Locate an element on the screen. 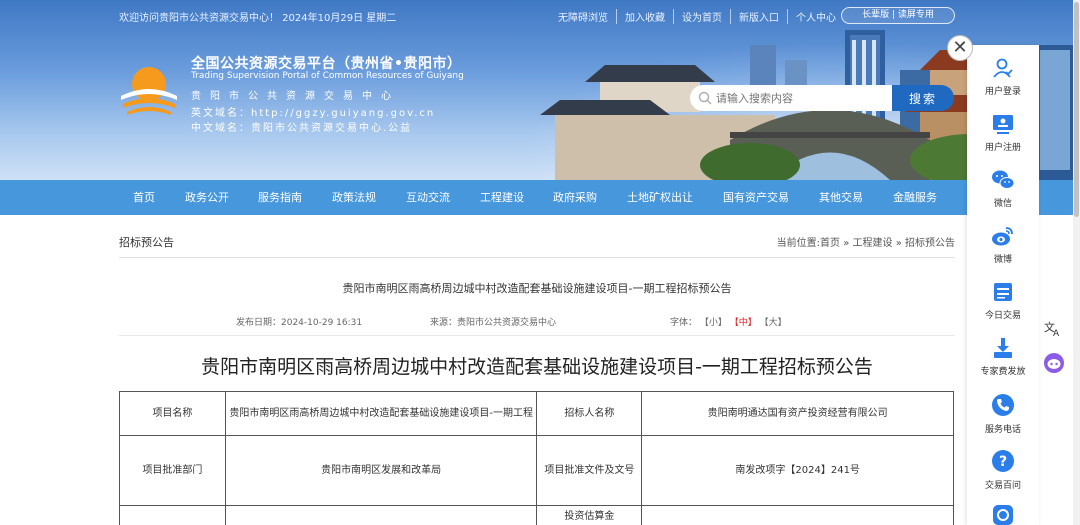  table-cell: 项目批准部门 is located at coordinates (172, 470).